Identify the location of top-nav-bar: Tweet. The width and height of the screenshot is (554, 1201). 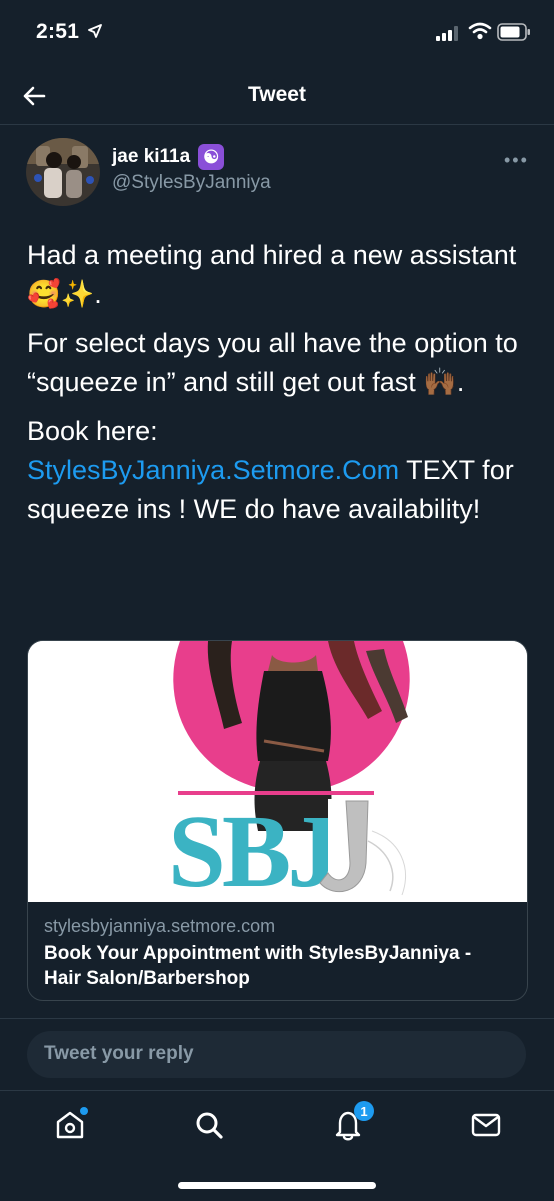
(277, 95).